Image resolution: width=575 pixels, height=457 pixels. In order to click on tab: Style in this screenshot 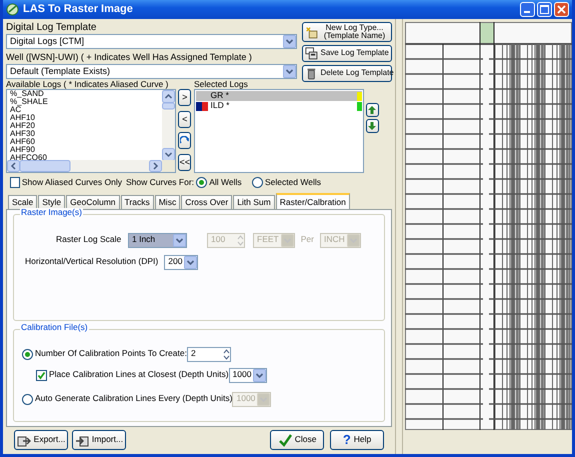, I will do `click(52, 201)`.